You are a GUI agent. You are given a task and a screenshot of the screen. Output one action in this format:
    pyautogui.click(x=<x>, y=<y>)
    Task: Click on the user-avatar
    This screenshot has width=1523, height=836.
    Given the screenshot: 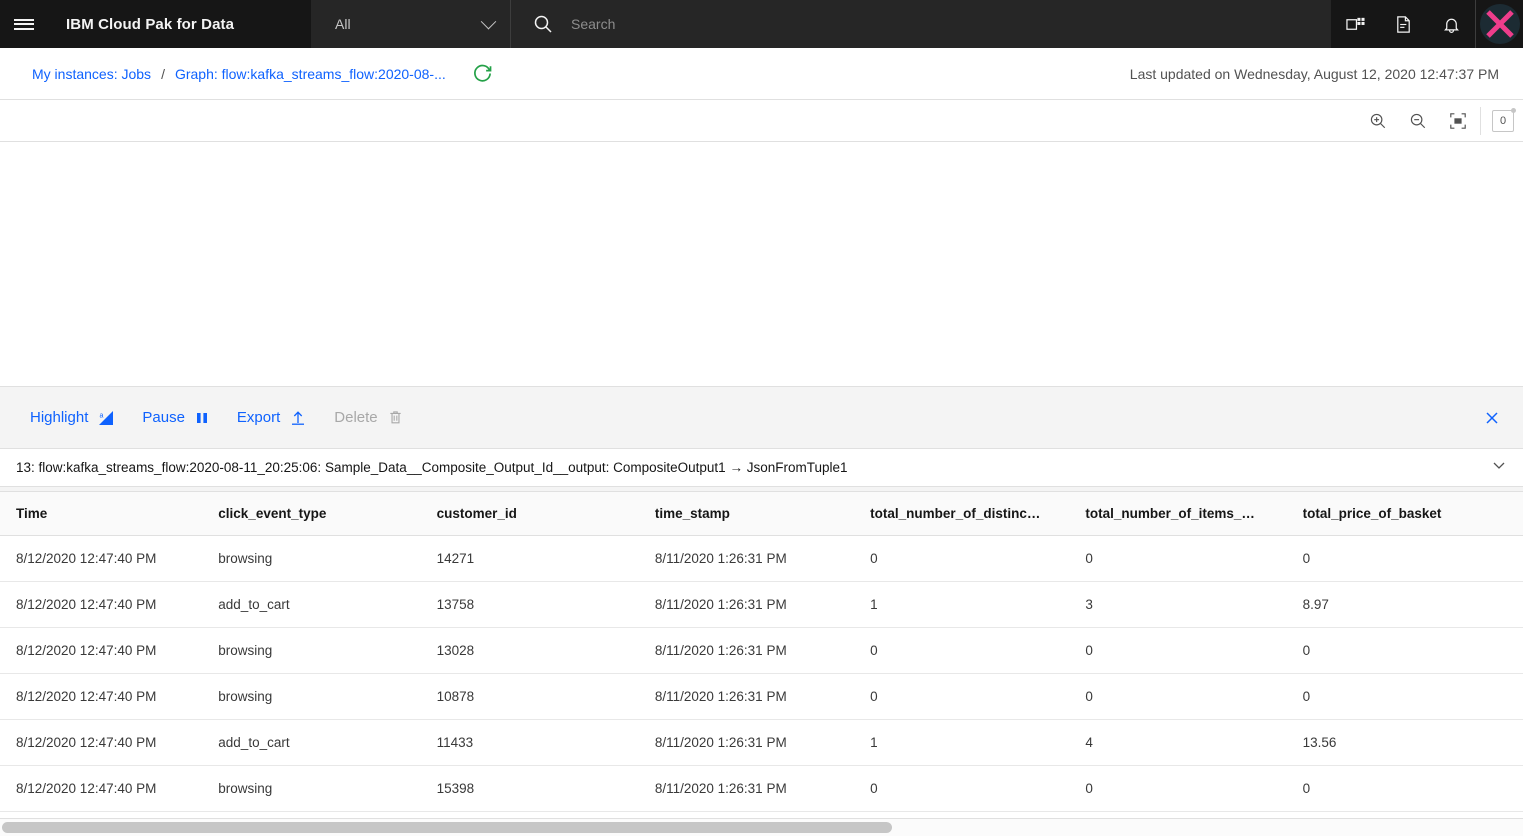 What is the action you would take?
    pyautogui.click(x=1499, y=24)
    